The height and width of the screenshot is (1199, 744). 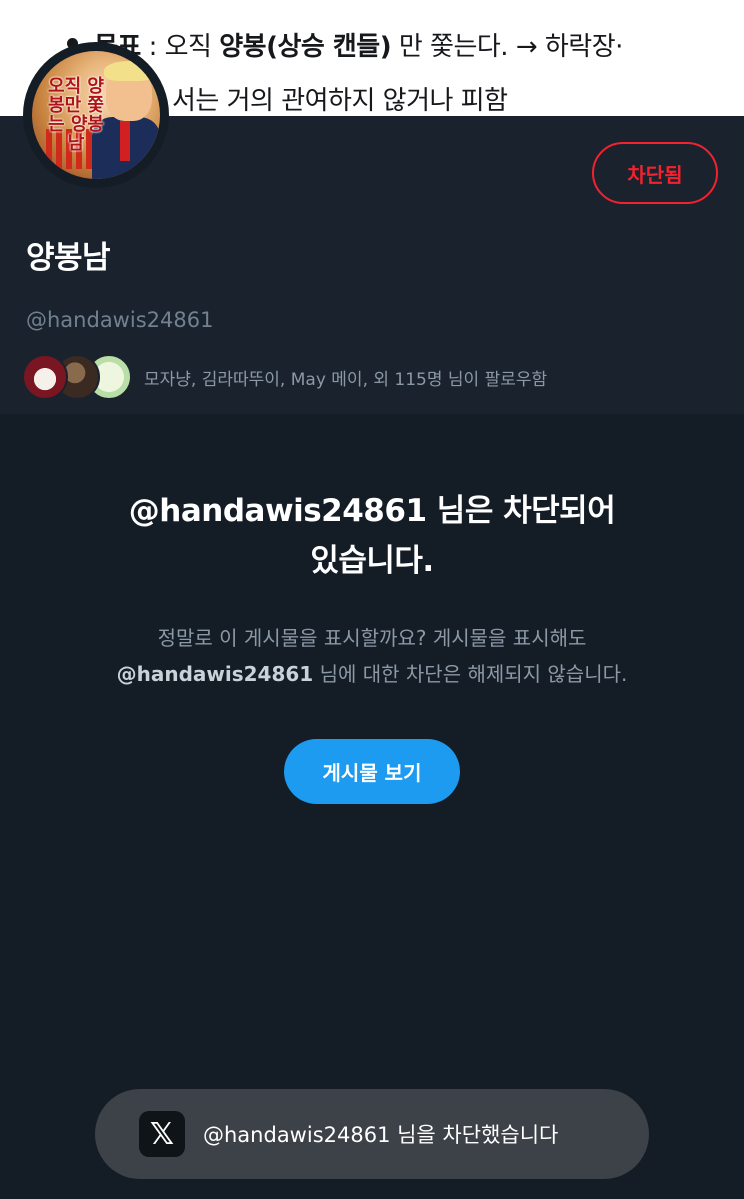 I want to click on followers-text: 모자냥, 김라따뚜이, May 메이, 외 115명 님이 팔로우함, so click(x=346, y=379).